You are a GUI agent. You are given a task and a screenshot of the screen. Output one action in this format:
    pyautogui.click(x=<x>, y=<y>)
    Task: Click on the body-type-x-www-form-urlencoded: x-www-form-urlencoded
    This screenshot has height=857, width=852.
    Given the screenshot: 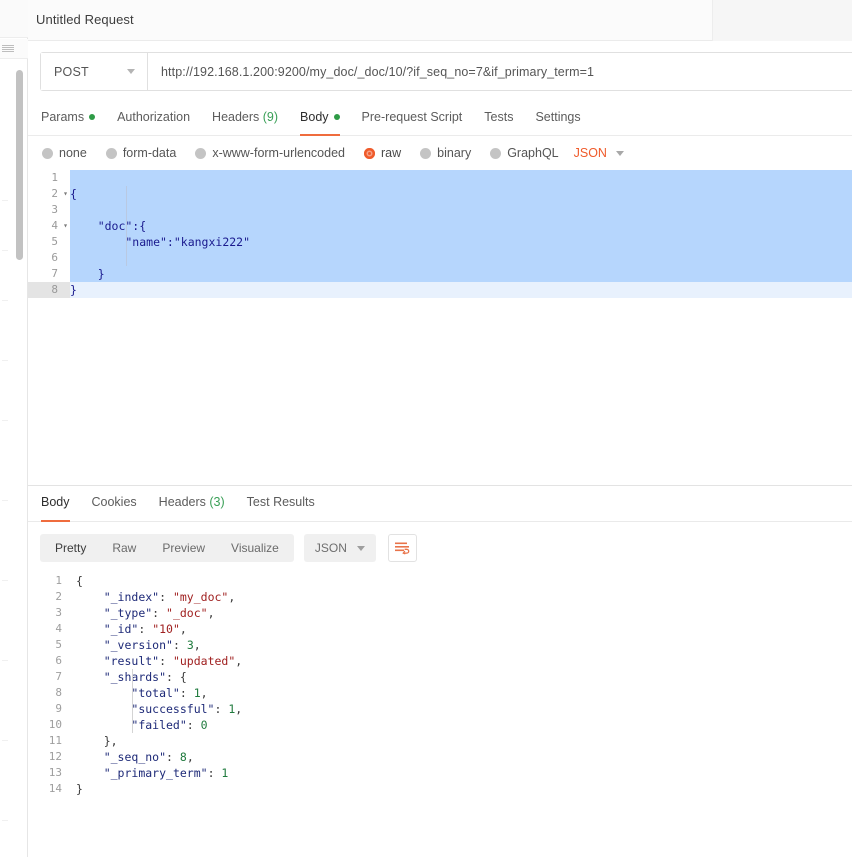 What is the action you would take?
    pyautogui.click(x=270, y=153)
    